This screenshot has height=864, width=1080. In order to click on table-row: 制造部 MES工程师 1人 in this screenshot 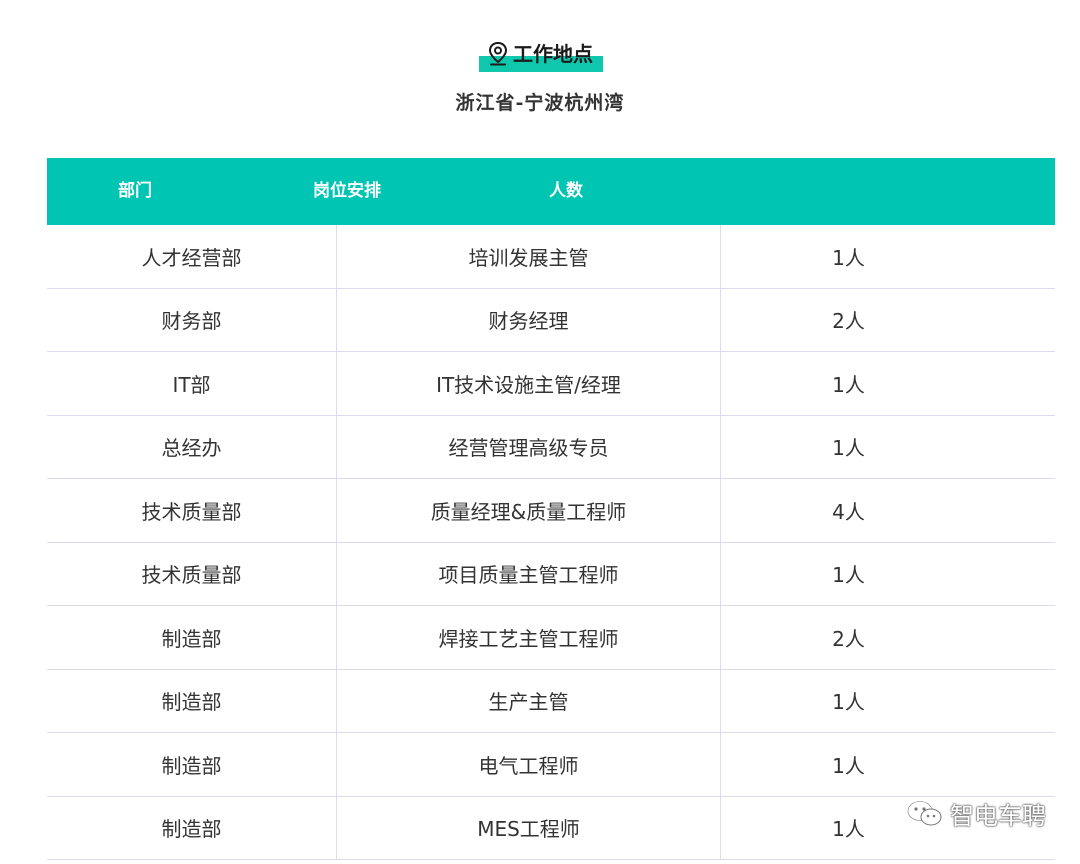, I will do `click(551, 828)`.